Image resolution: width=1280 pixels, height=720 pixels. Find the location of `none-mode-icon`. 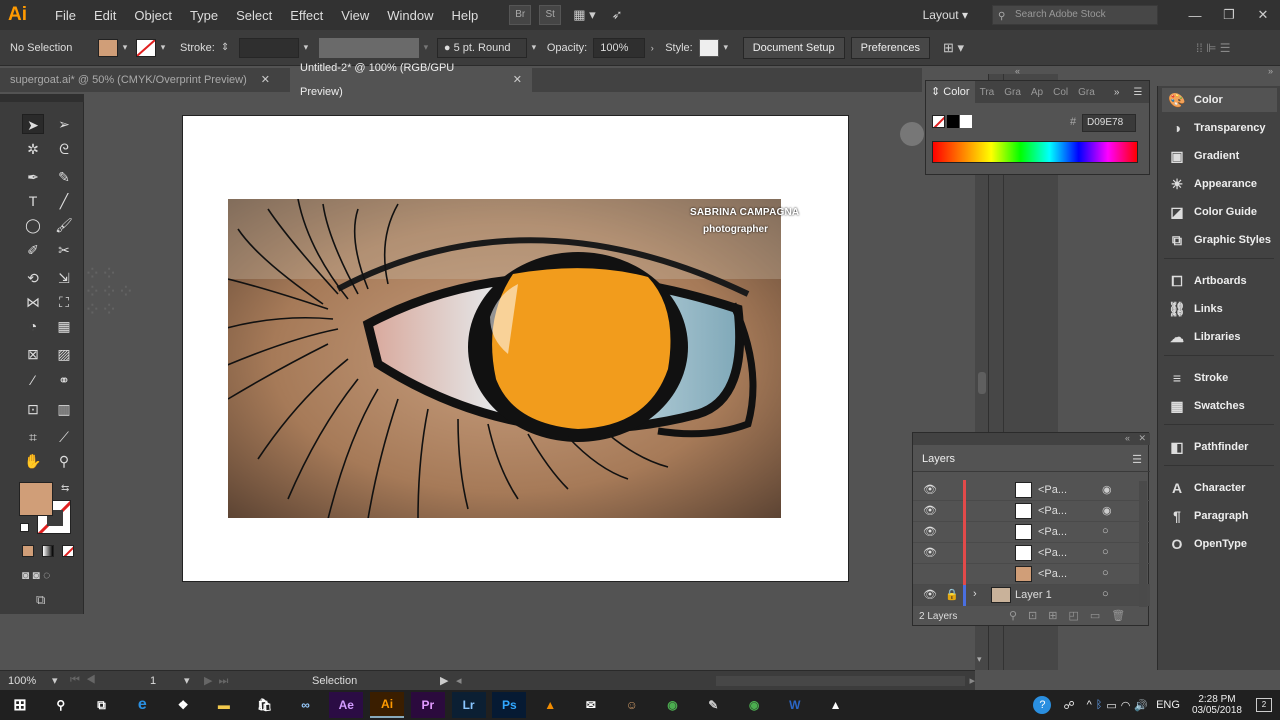

none-mode-icon is located at coordinates (68, 551).